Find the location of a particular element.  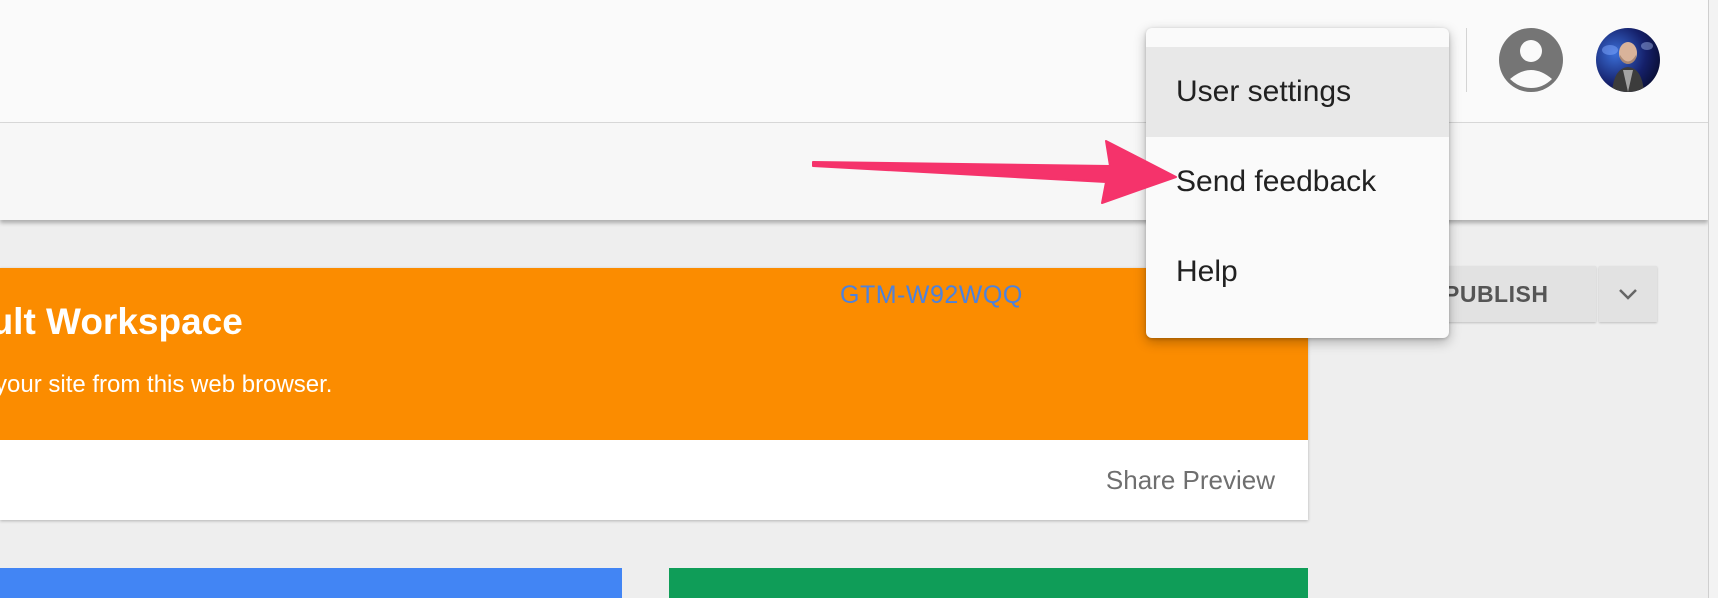

avatar-photo-icon is located at coordinates (1628, 60).